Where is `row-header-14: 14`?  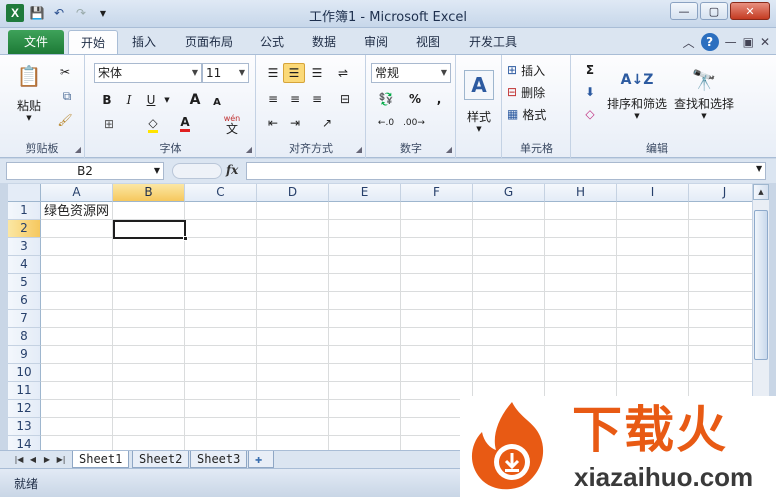
row-header-14: 14 is located at coordinates (24, 443).